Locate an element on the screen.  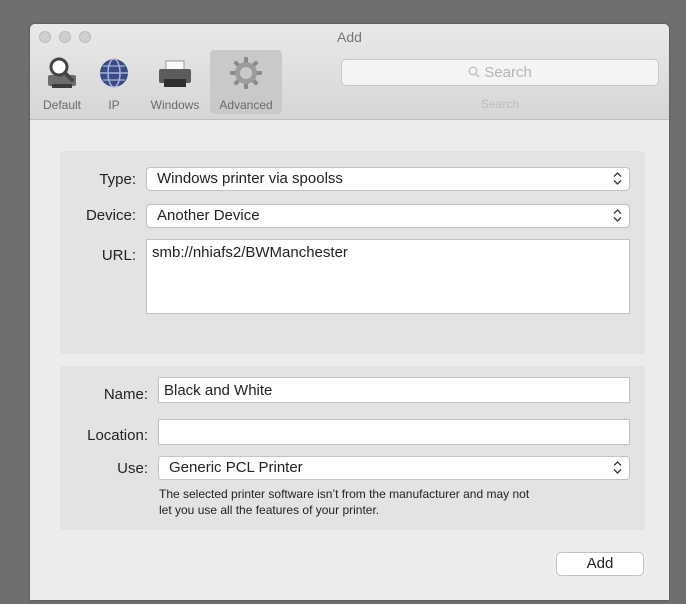
device-label: Device: is located at coordinates (110, 215).